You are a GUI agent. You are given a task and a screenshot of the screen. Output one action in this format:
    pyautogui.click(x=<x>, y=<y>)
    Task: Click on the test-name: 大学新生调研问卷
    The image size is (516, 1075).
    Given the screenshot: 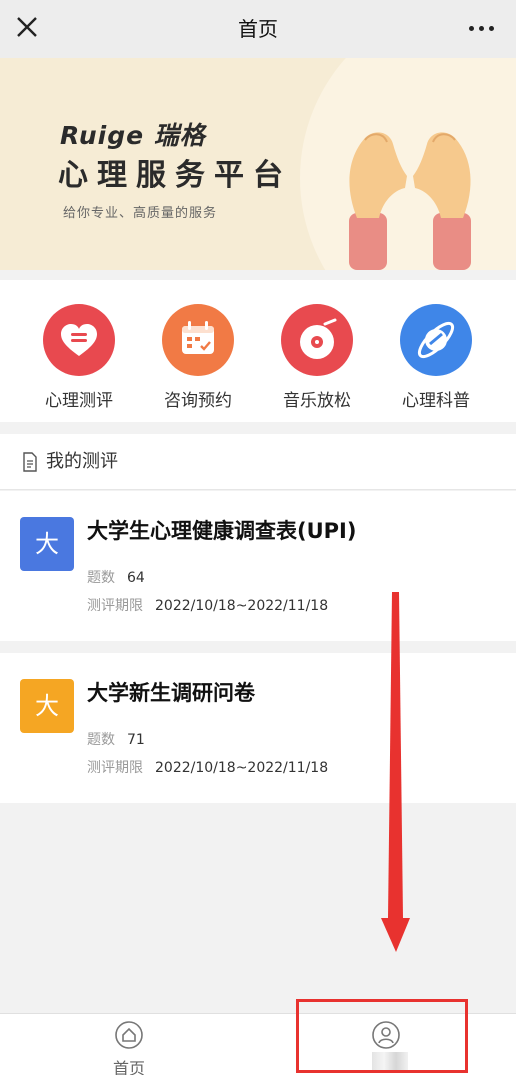 What is the action you would take?
    pyautogui.click(x=171, y=693)
    